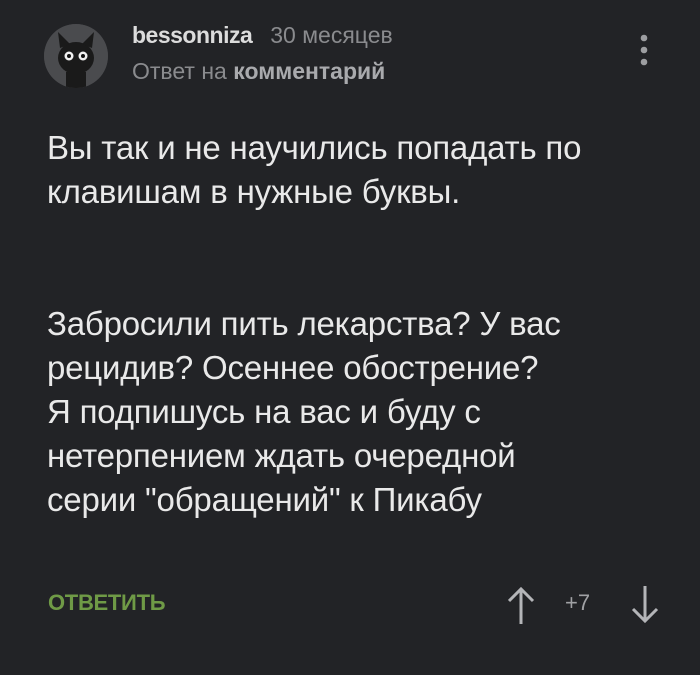  I want to click on comment-line: рецидив? Осеннее обострение?, so click(293, 367).